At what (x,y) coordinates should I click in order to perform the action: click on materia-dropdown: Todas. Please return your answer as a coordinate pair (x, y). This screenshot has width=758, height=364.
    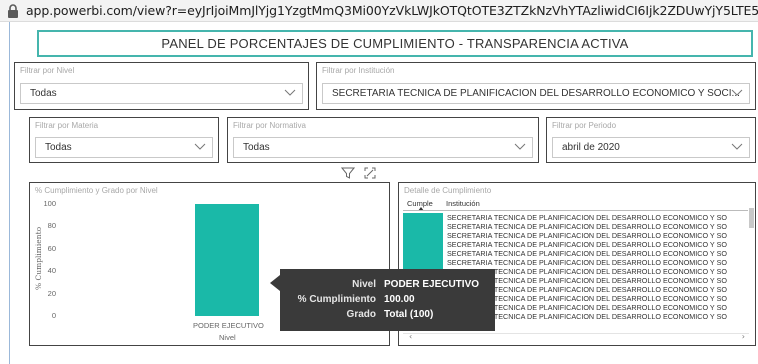
    Looking at the image, I should click on (124, 147).